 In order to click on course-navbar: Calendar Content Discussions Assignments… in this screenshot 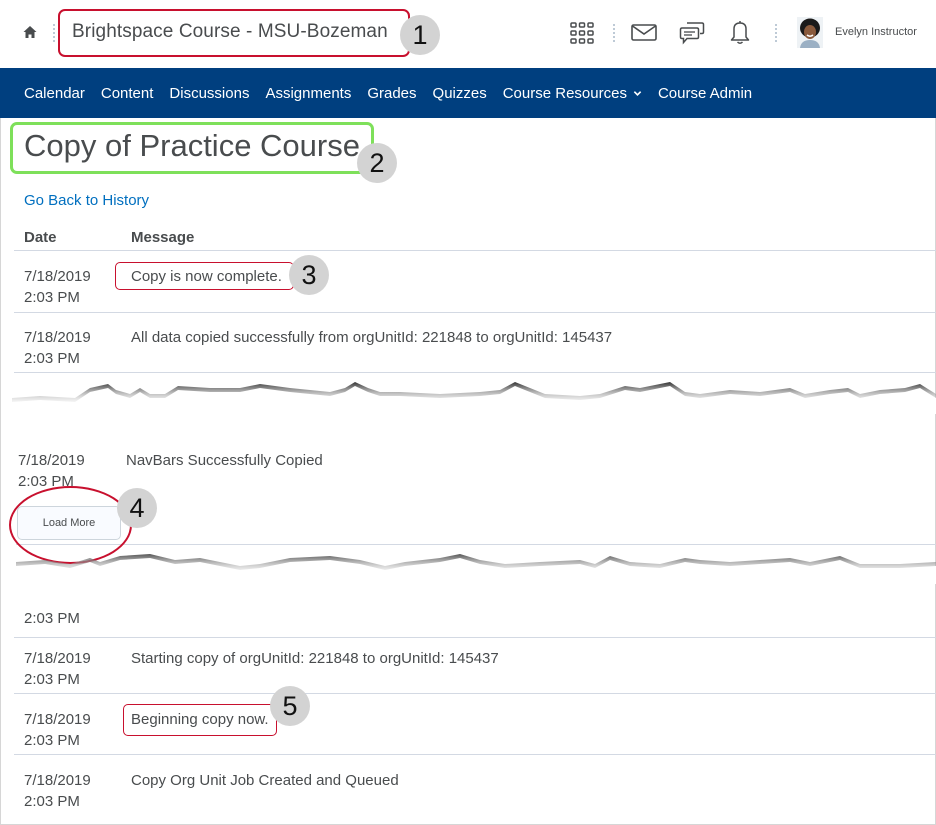, I will do `click(468, 93)`.